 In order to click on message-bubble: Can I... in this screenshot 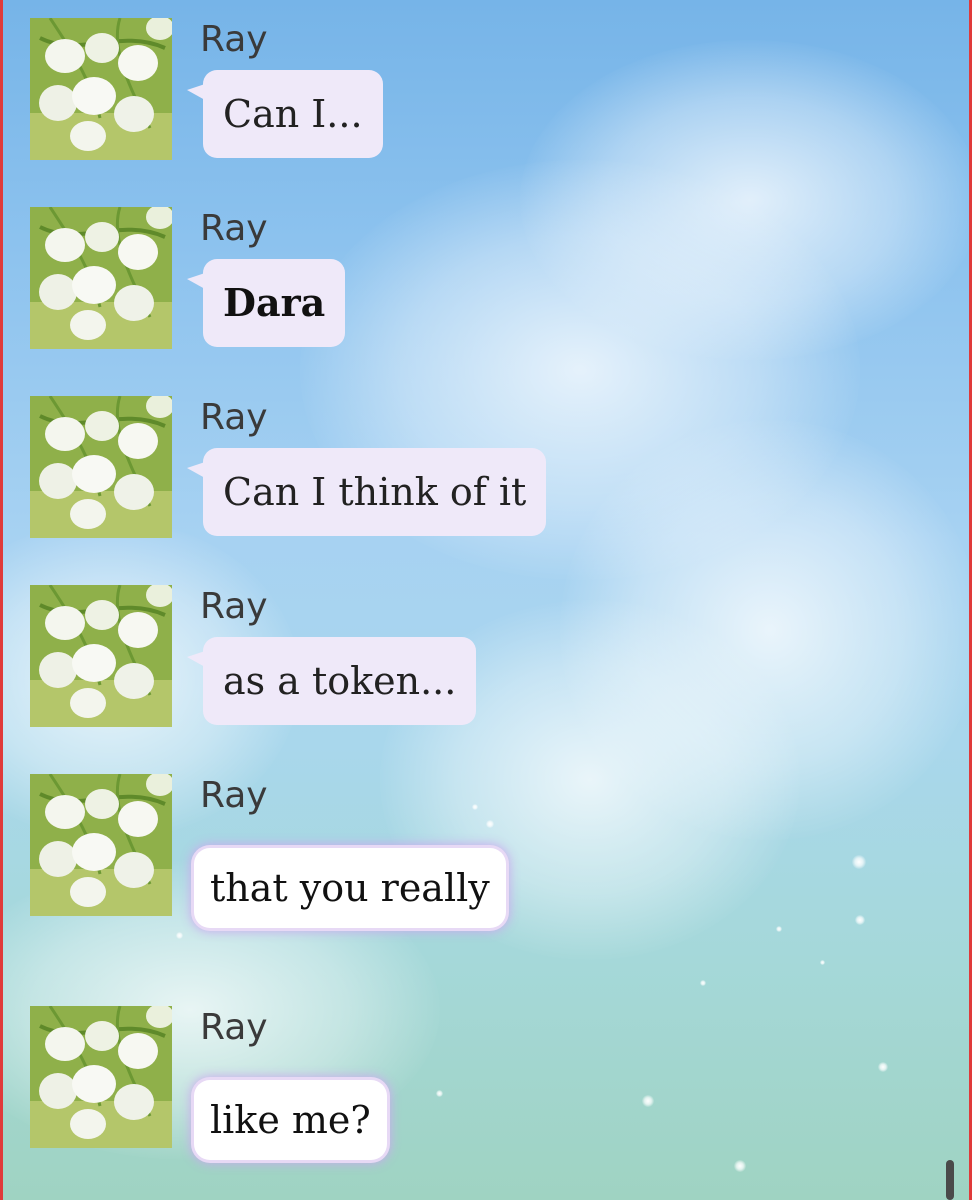, I will do `click(285, 114)`.